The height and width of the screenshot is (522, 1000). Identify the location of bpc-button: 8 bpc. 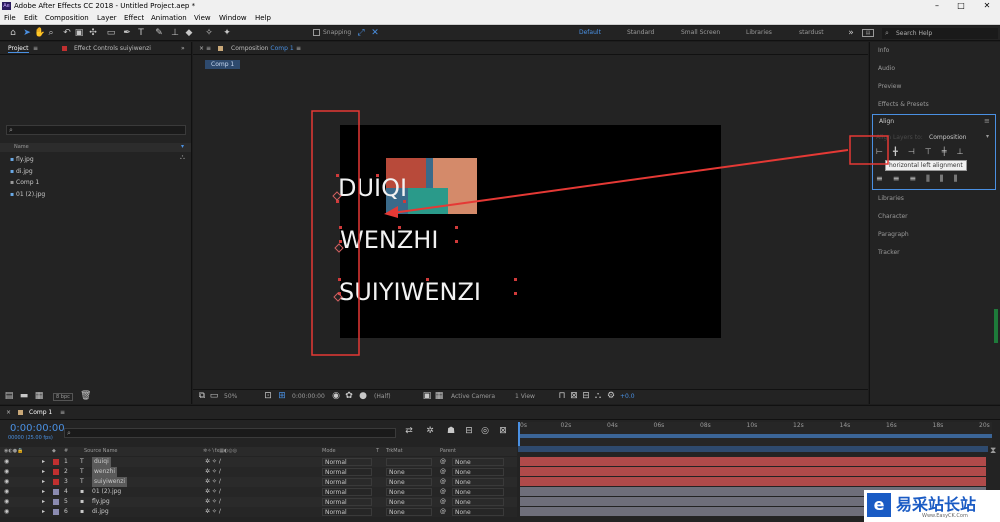
(63, 397).